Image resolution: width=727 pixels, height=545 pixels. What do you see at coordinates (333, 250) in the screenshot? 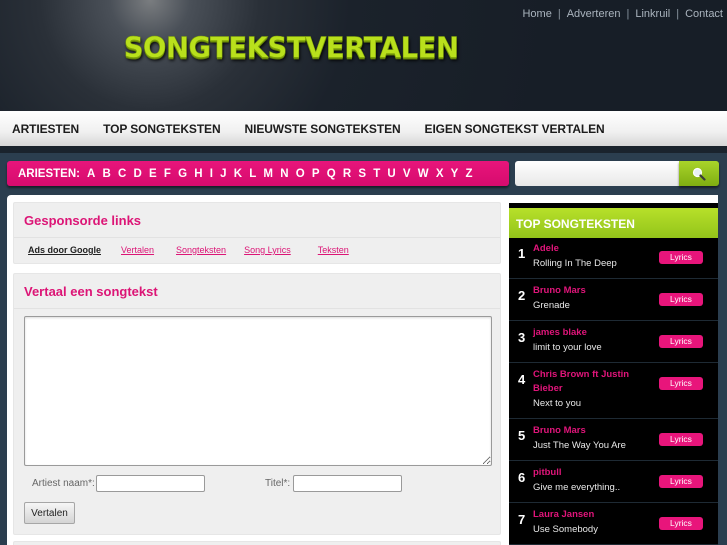
I see `ad-link-teksten: Teksten` at bounding box center [333, 250].